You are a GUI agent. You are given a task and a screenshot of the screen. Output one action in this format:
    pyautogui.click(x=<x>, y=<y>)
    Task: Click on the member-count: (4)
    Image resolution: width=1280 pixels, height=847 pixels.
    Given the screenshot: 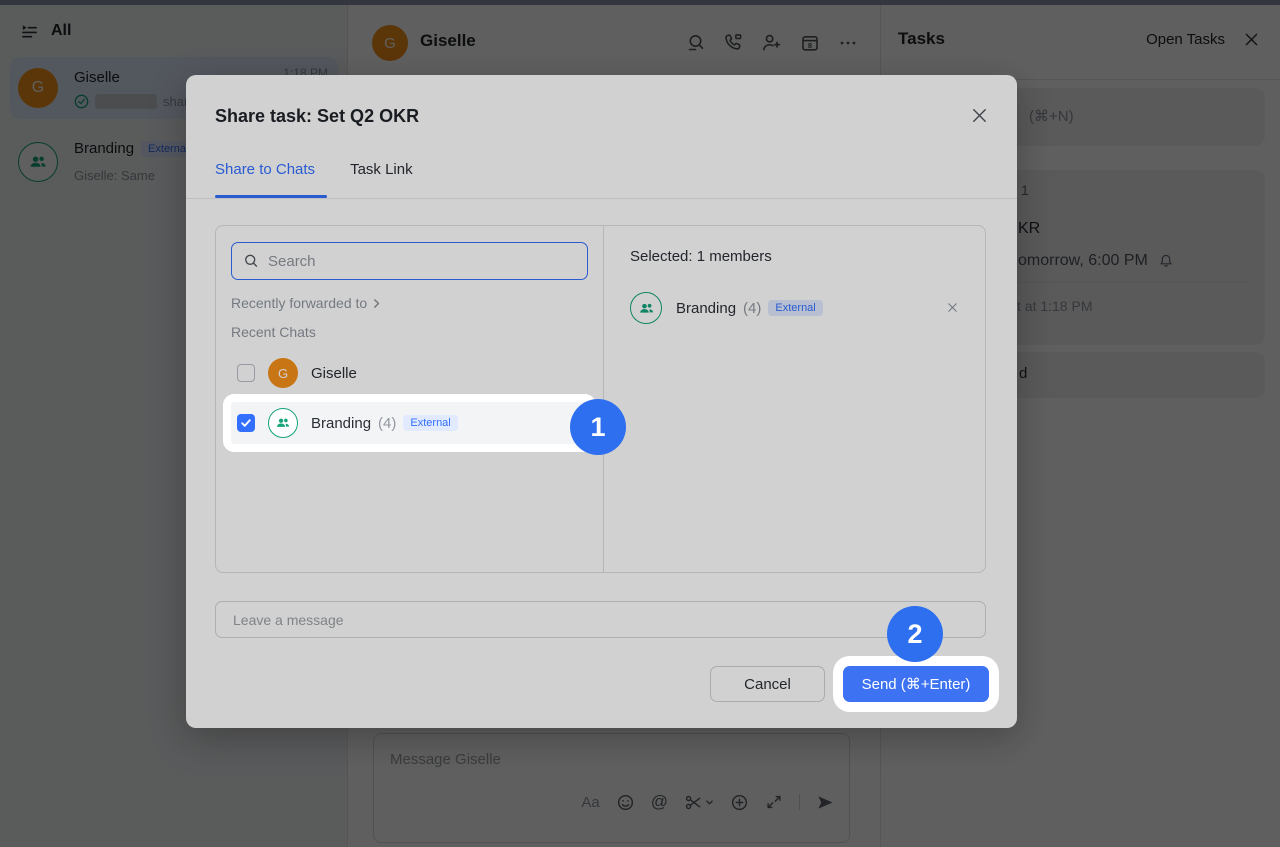 What is the action you would take?
    pyautogui.click(x=387, y=423)
    